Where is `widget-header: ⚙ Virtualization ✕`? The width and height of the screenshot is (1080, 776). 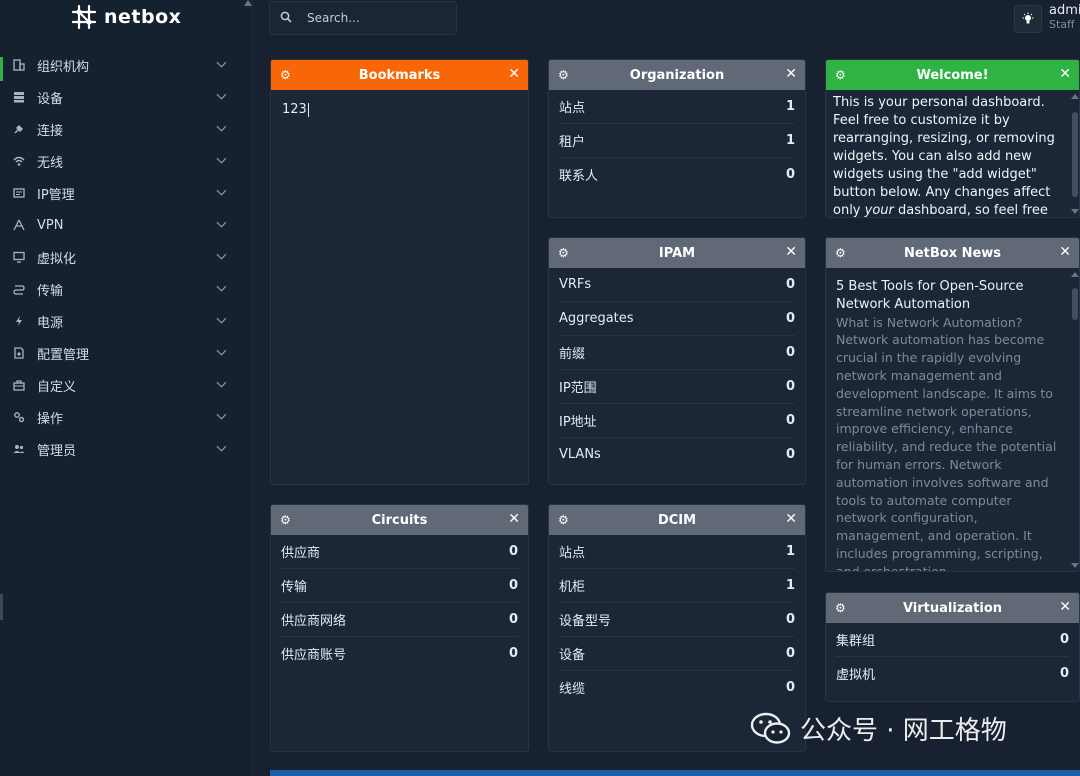 widget-header: ⚙ Virtualization ✕ is located at coordinates (952, 608).